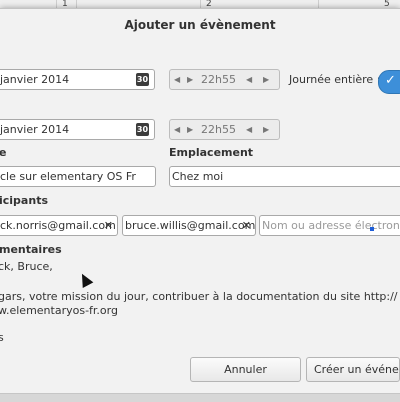 The height and width of the screenshot is (402, 400). I want to click on comment-line: s, so click(2, 337).